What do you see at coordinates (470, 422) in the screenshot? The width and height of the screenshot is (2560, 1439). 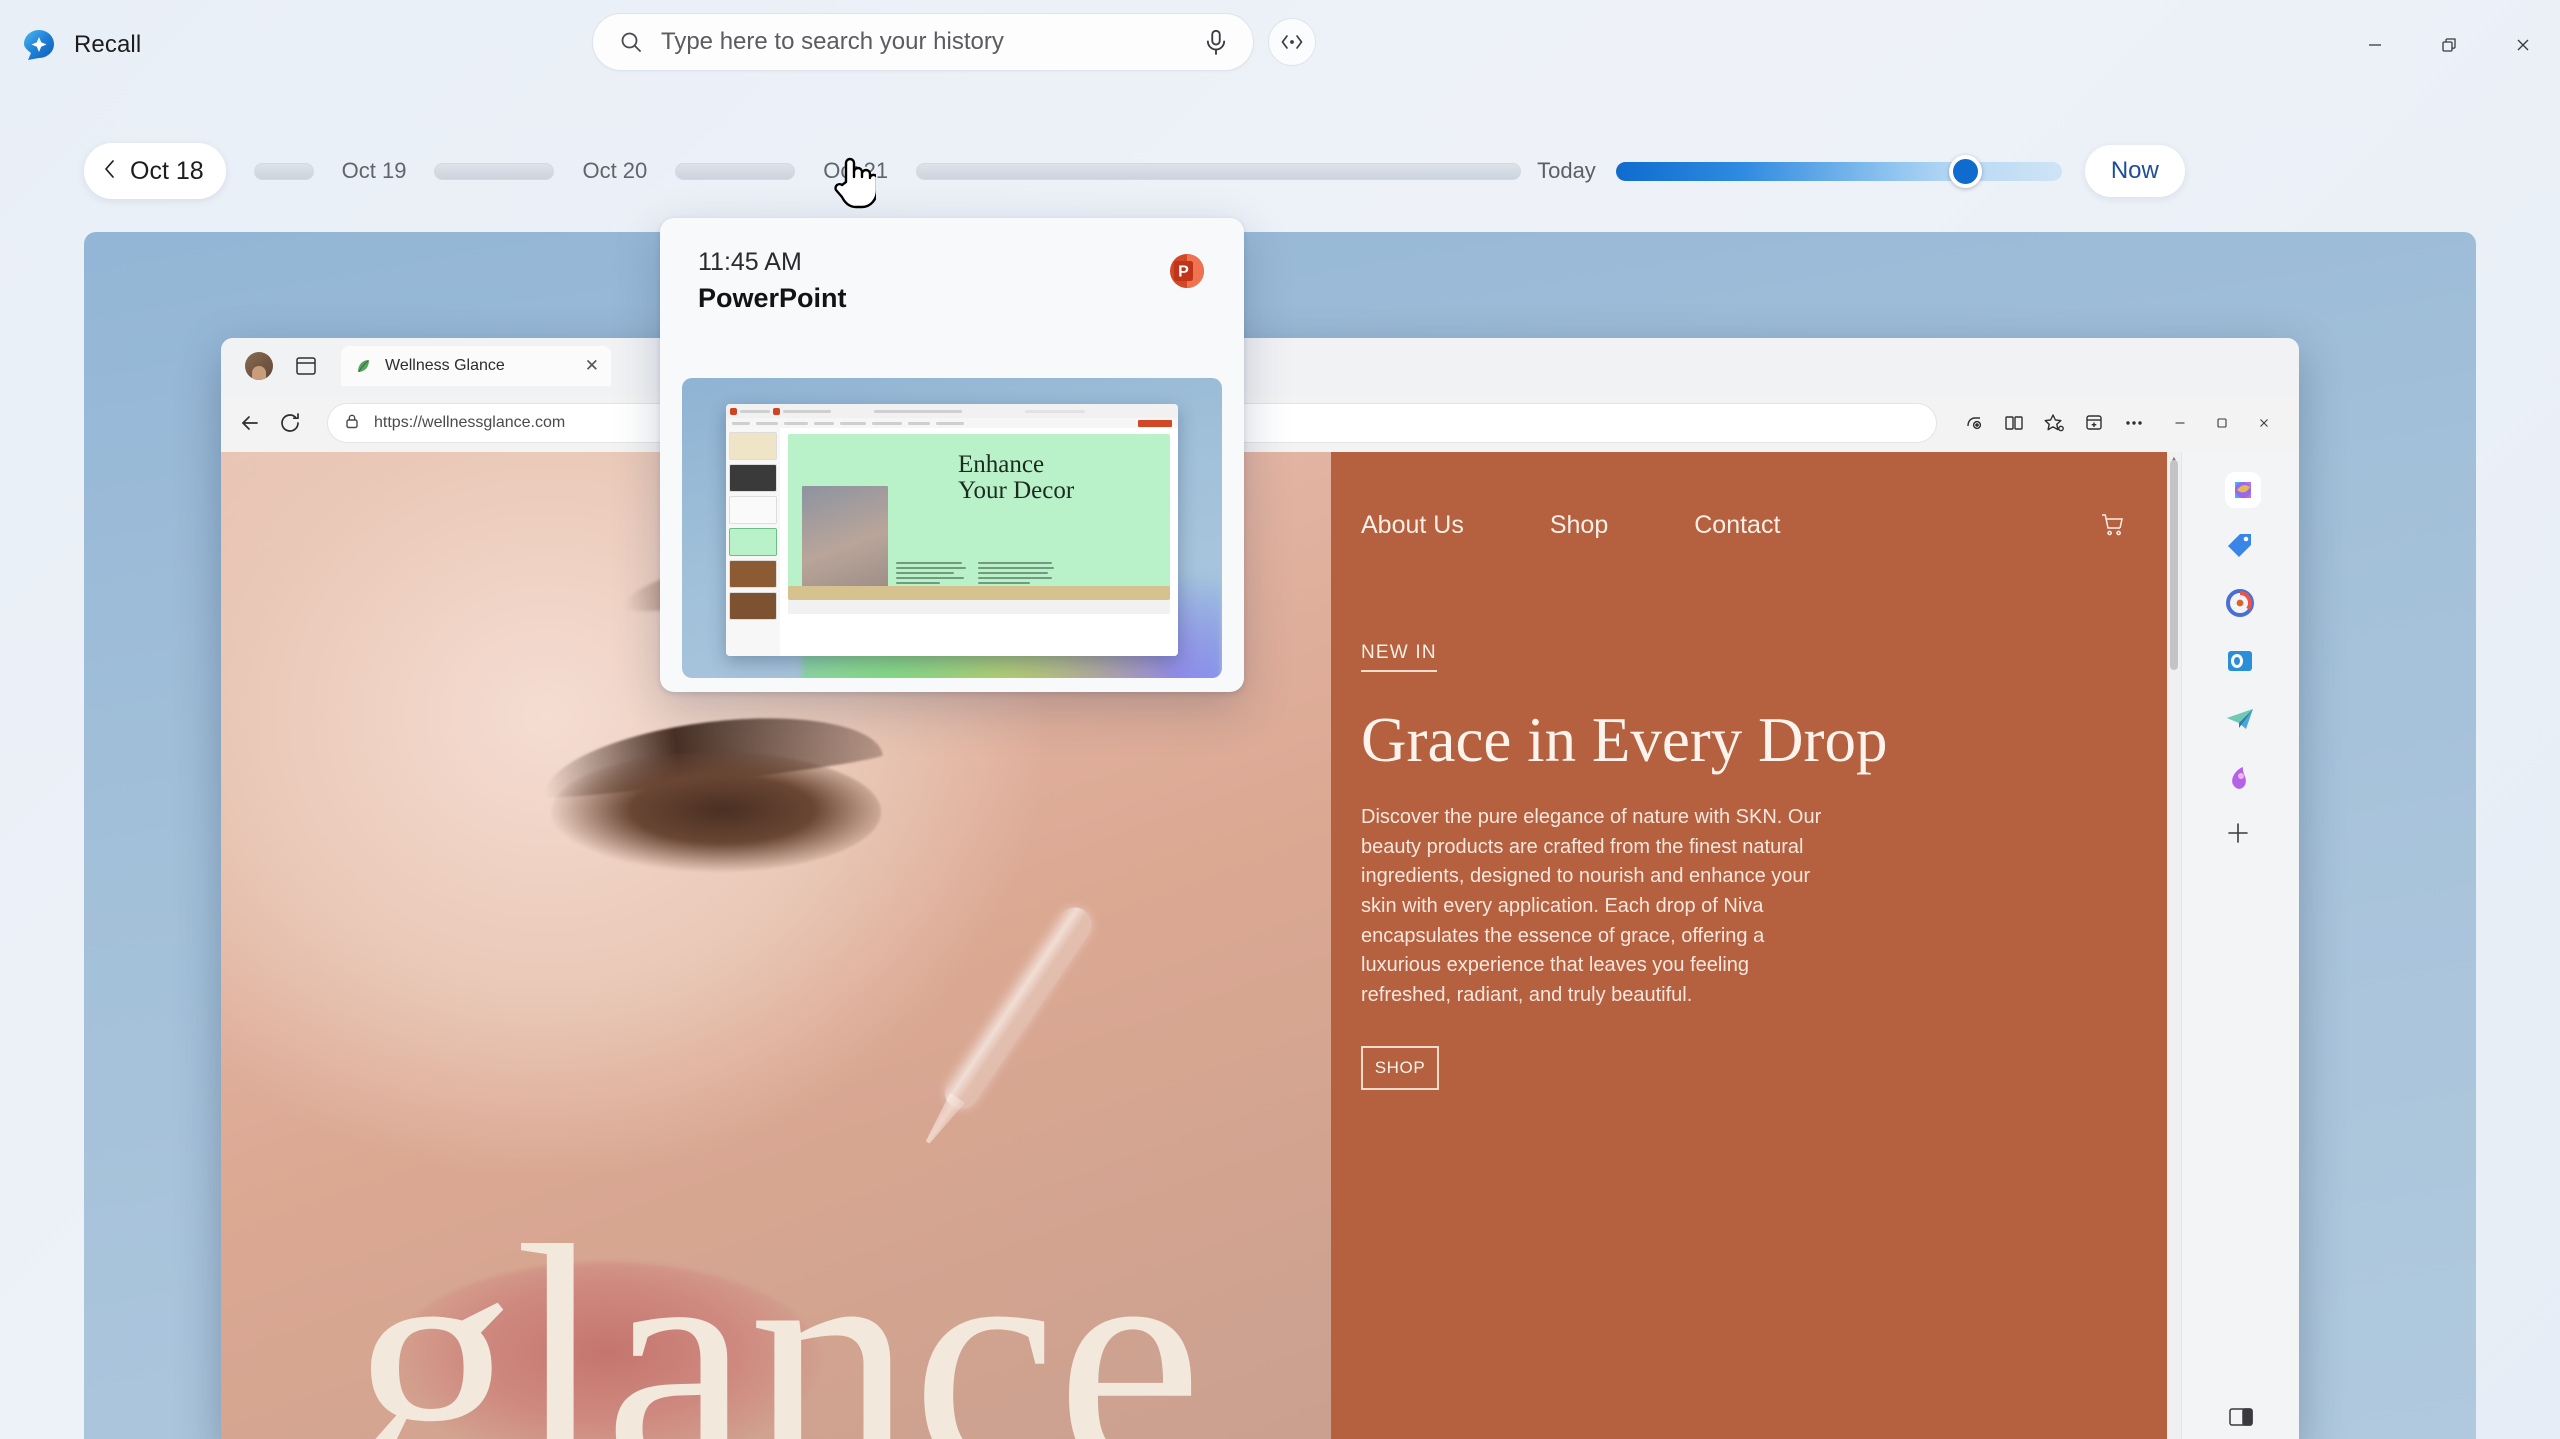 I see `address-bar-url: https://wellnessglance.com` at bounding box center [470, 422].